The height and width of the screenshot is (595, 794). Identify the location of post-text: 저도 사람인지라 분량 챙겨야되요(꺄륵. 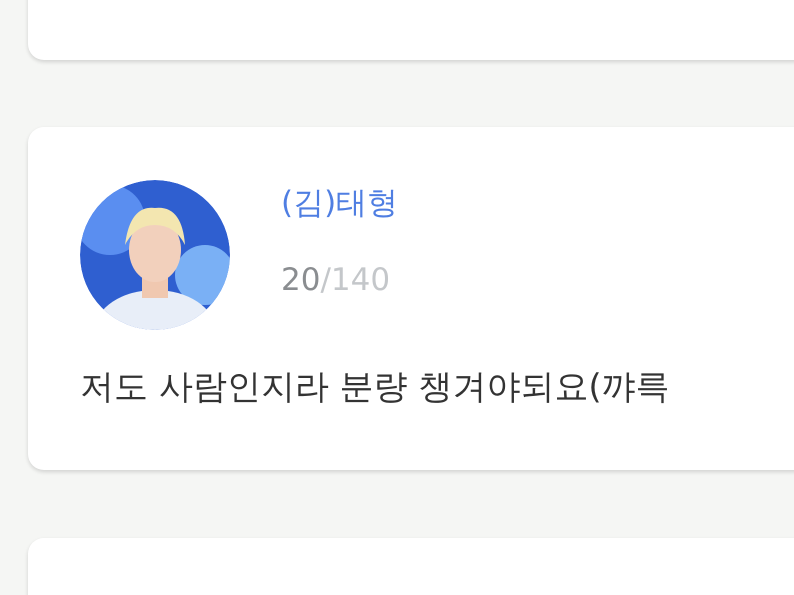
(375, 387).